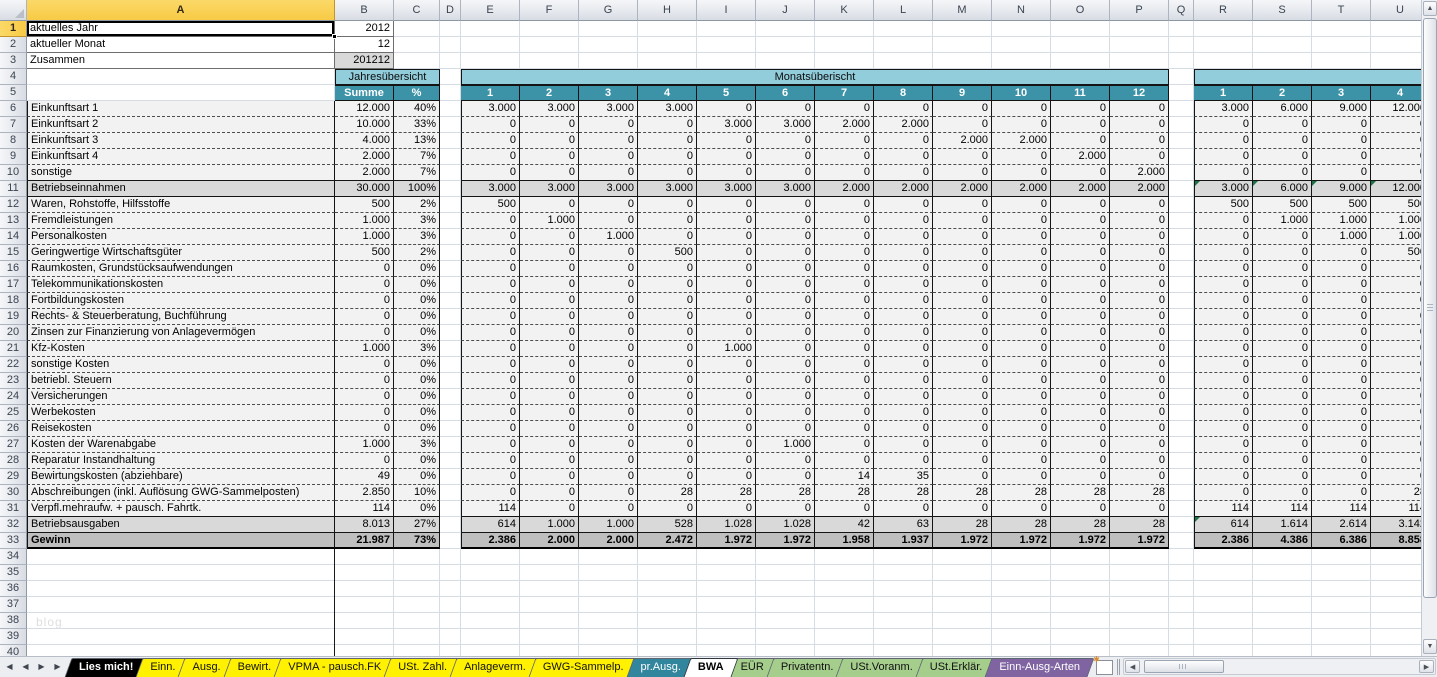  I want to click on cell-N17: 0, so click(1021, 285).